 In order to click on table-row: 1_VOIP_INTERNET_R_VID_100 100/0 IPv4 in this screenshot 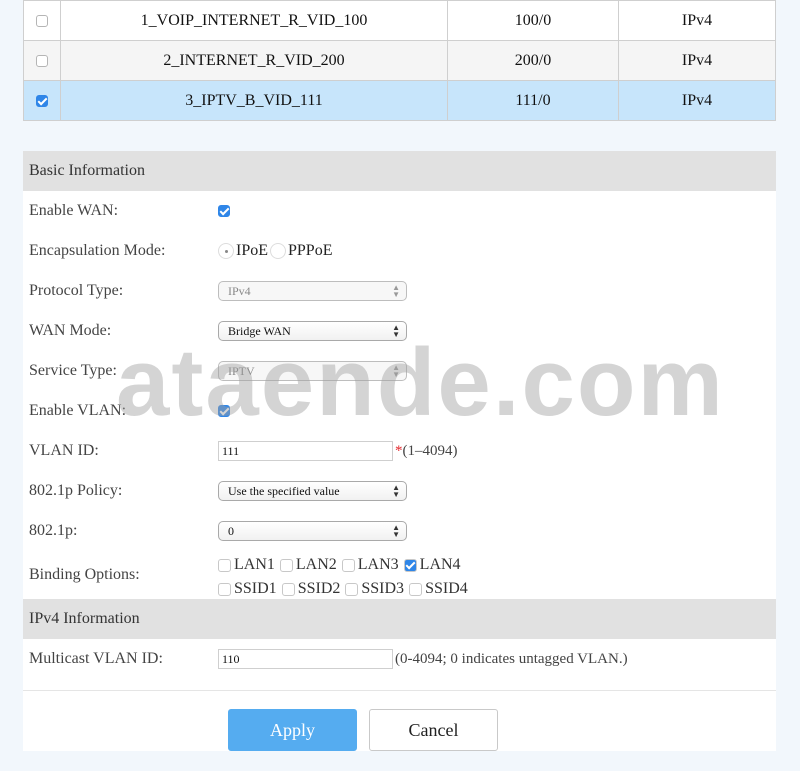, I will do `click(399, 20)`.